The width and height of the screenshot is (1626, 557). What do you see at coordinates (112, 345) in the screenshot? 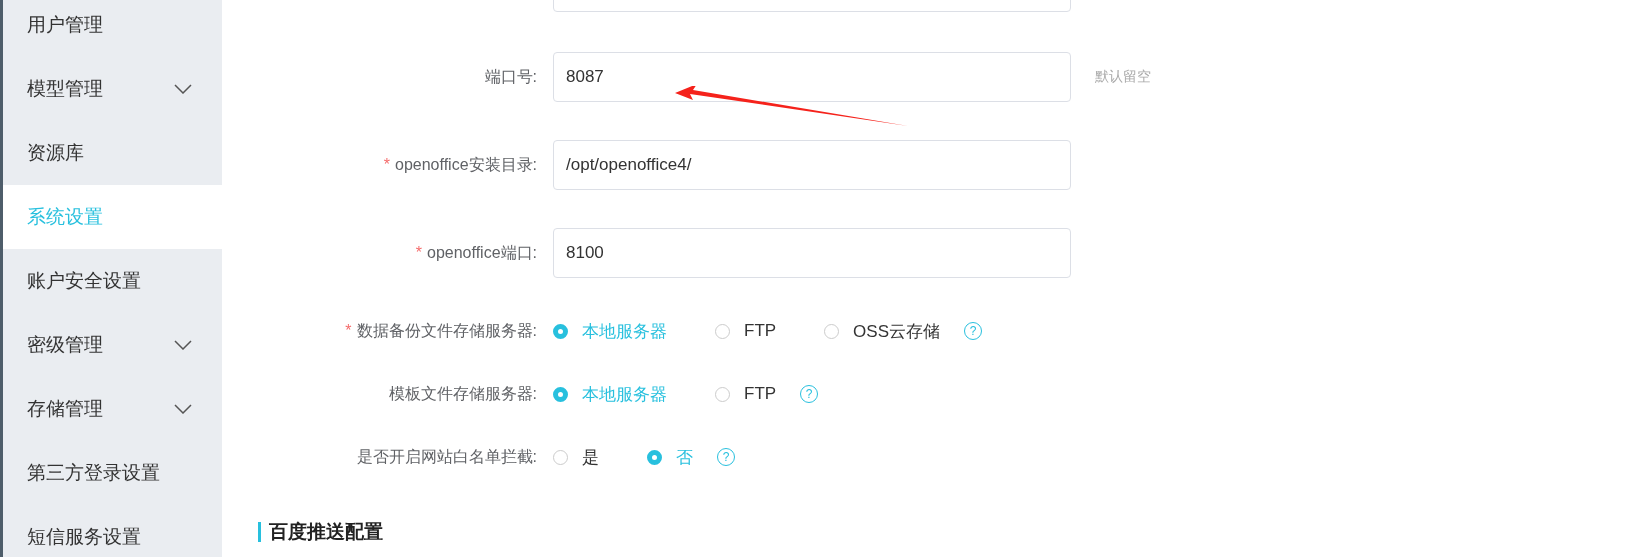
I see `sidebar-item: 密级管理` at bounding box center [112, 345].